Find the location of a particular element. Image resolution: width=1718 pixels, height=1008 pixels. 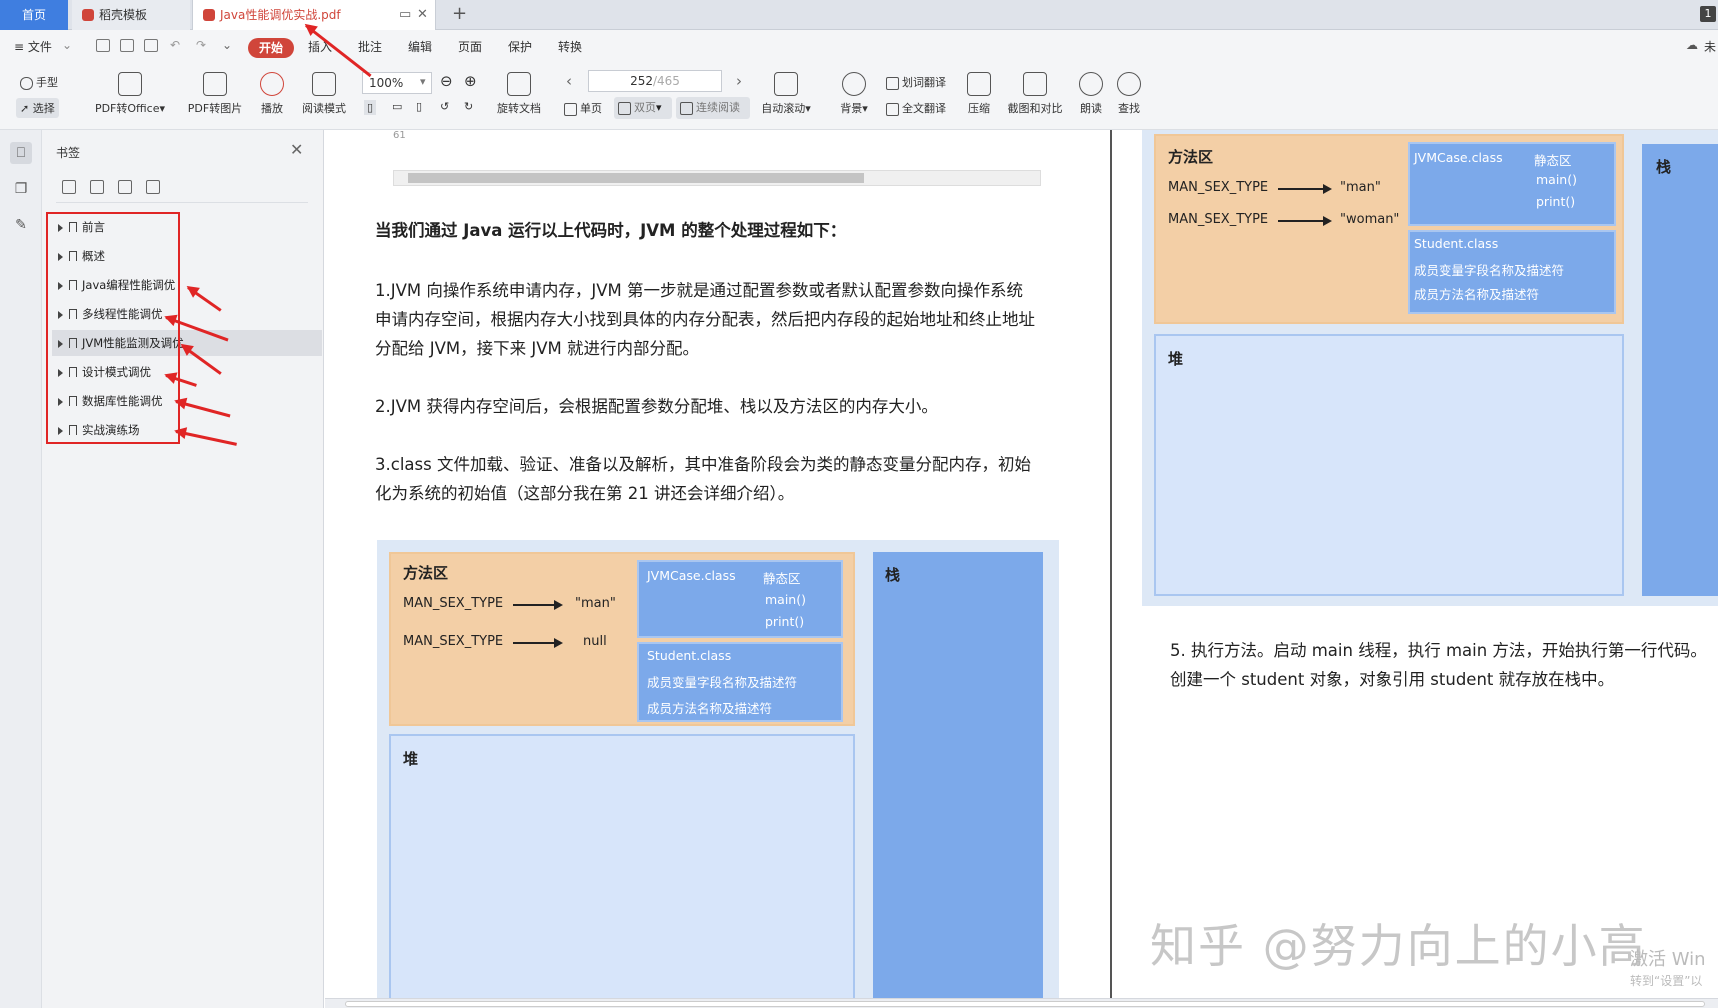

ribbon-tab-convert: 转换 is located at coordinates (570, 46).